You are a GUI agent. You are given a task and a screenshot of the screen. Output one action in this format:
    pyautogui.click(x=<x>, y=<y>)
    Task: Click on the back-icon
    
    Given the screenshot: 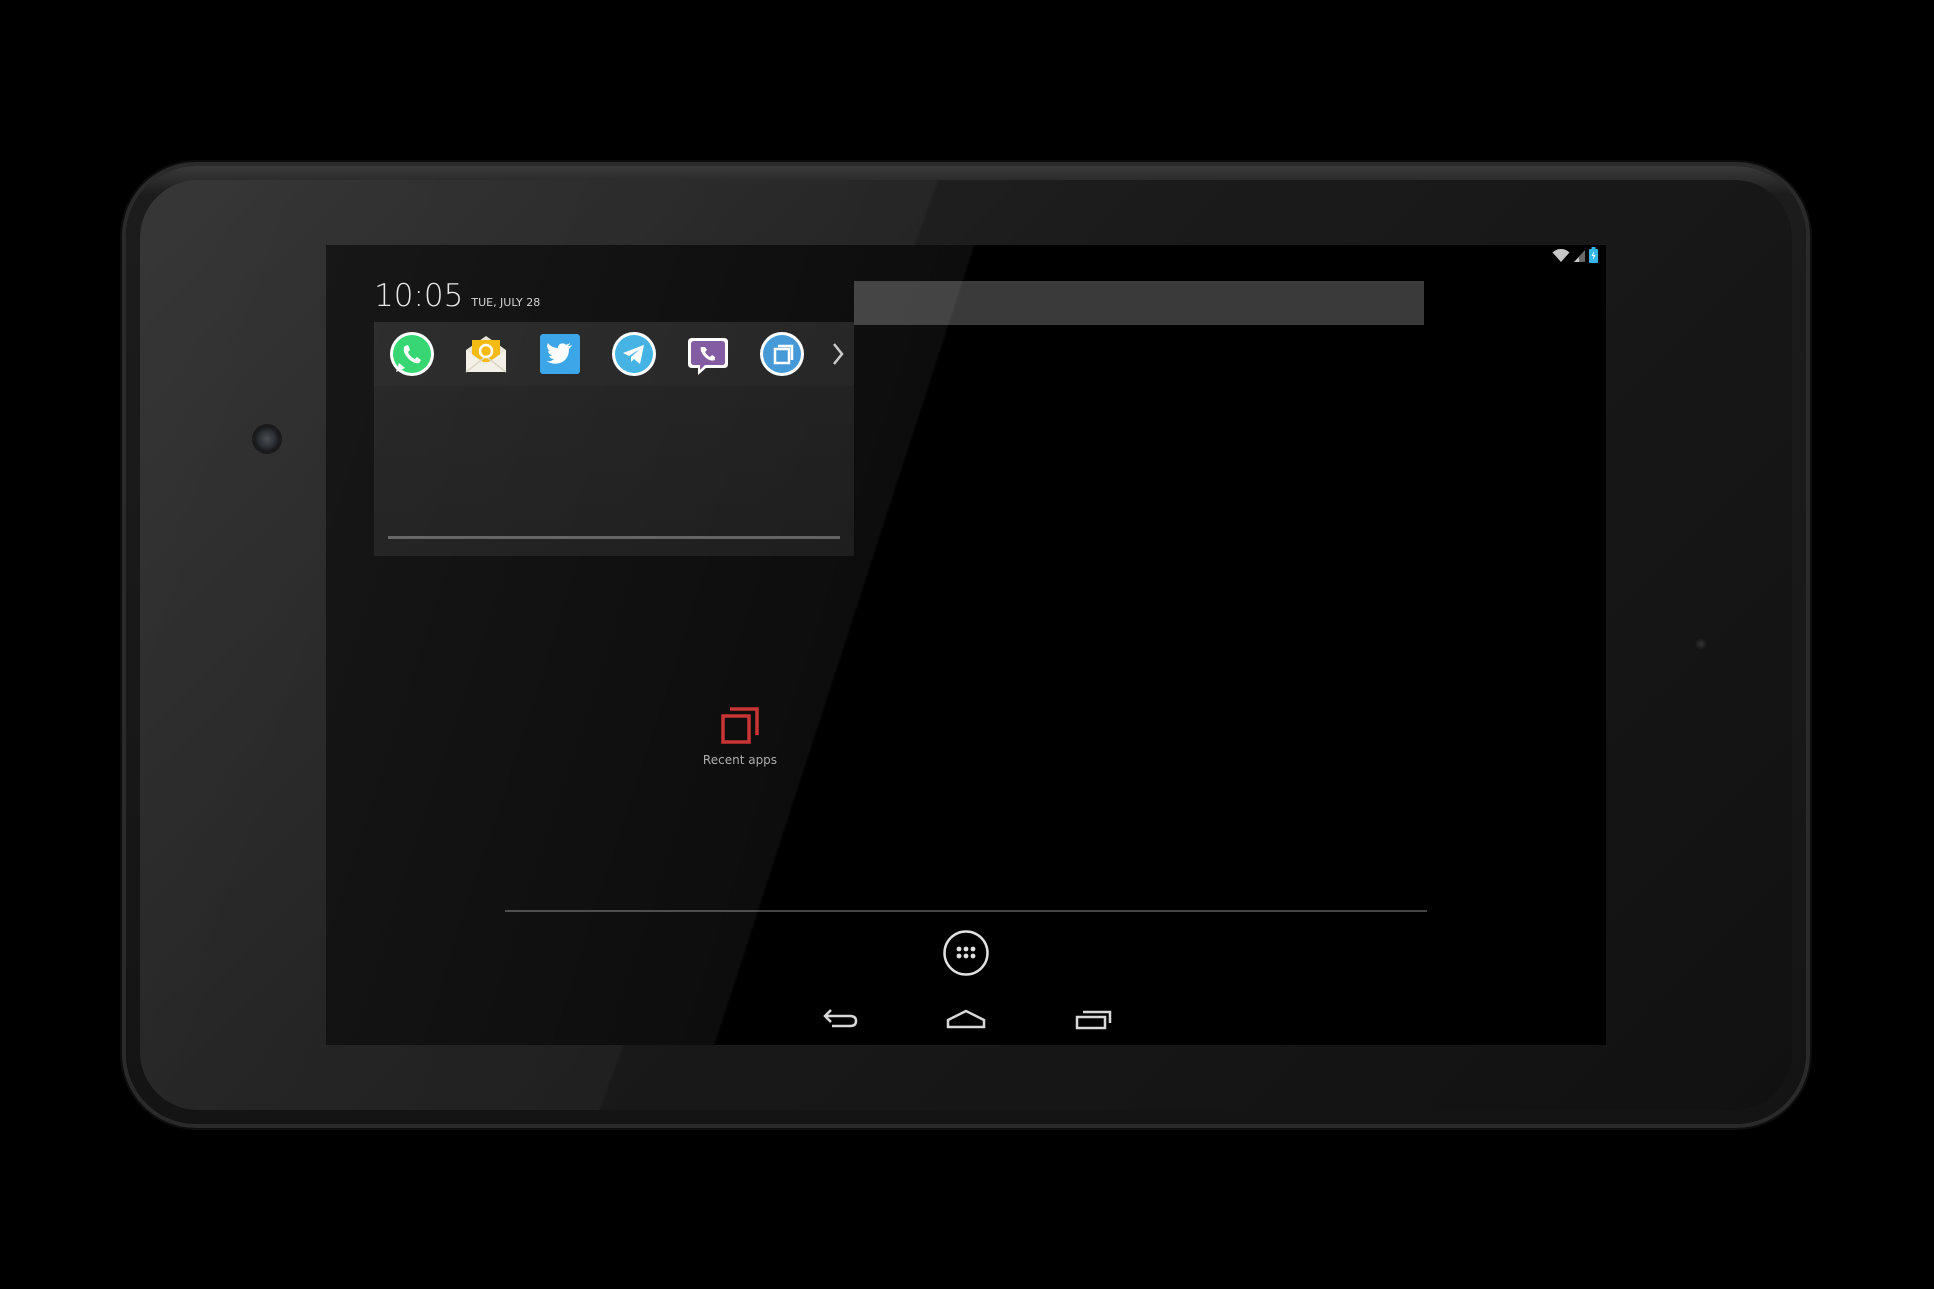 What is the action you would take?
    pyautogui.click(x=840, y=1019)
    